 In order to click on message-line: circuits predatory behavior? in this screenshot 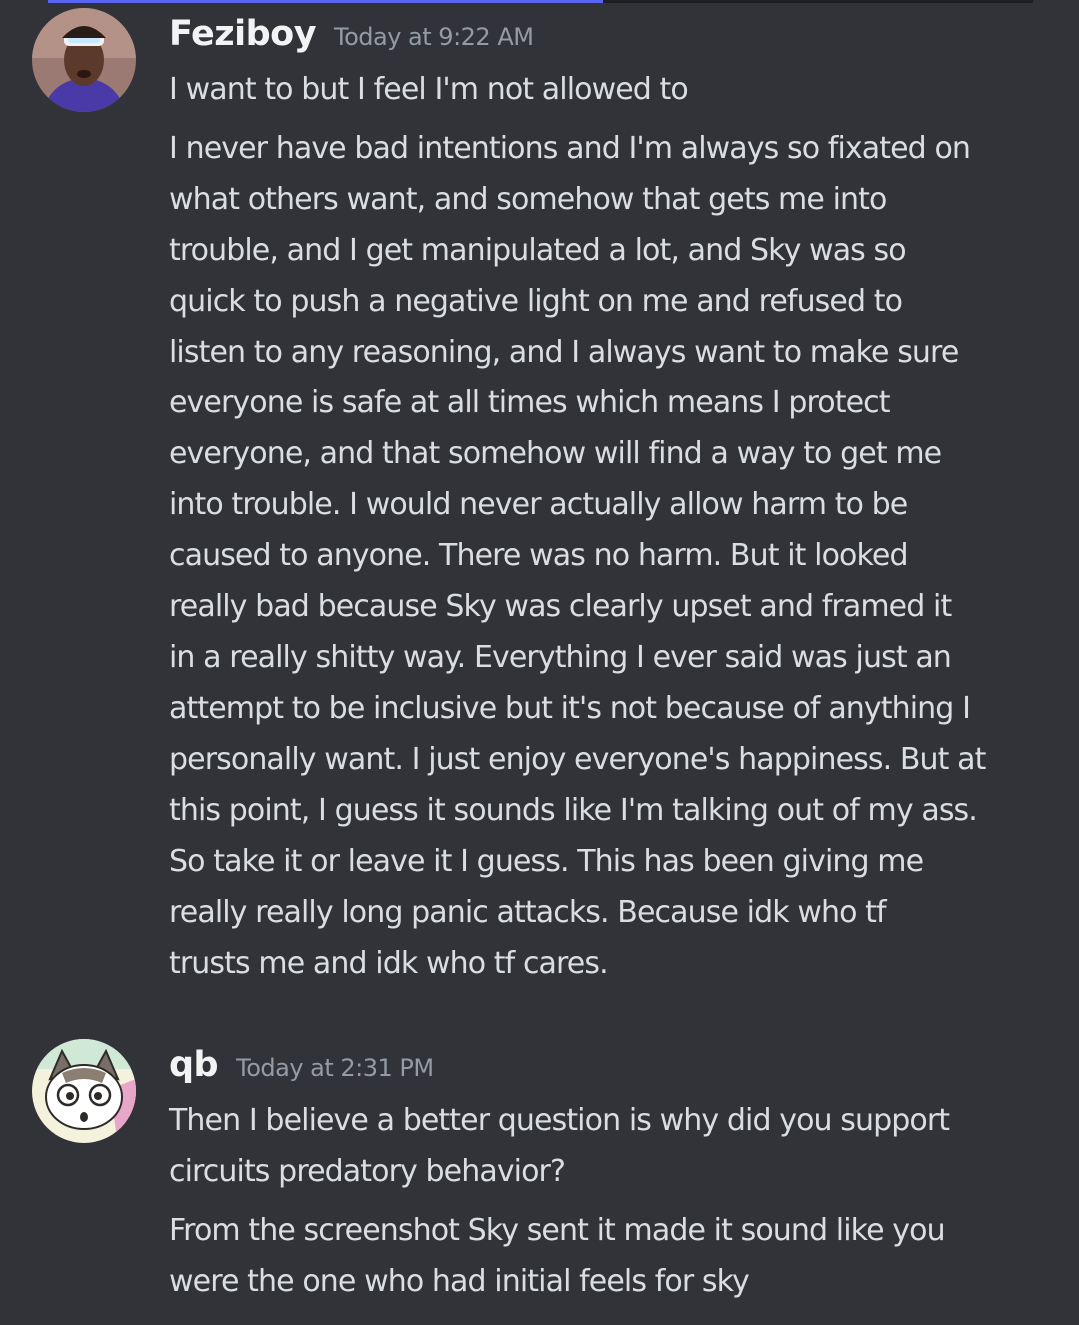, I will do `click(367, 1171)`.